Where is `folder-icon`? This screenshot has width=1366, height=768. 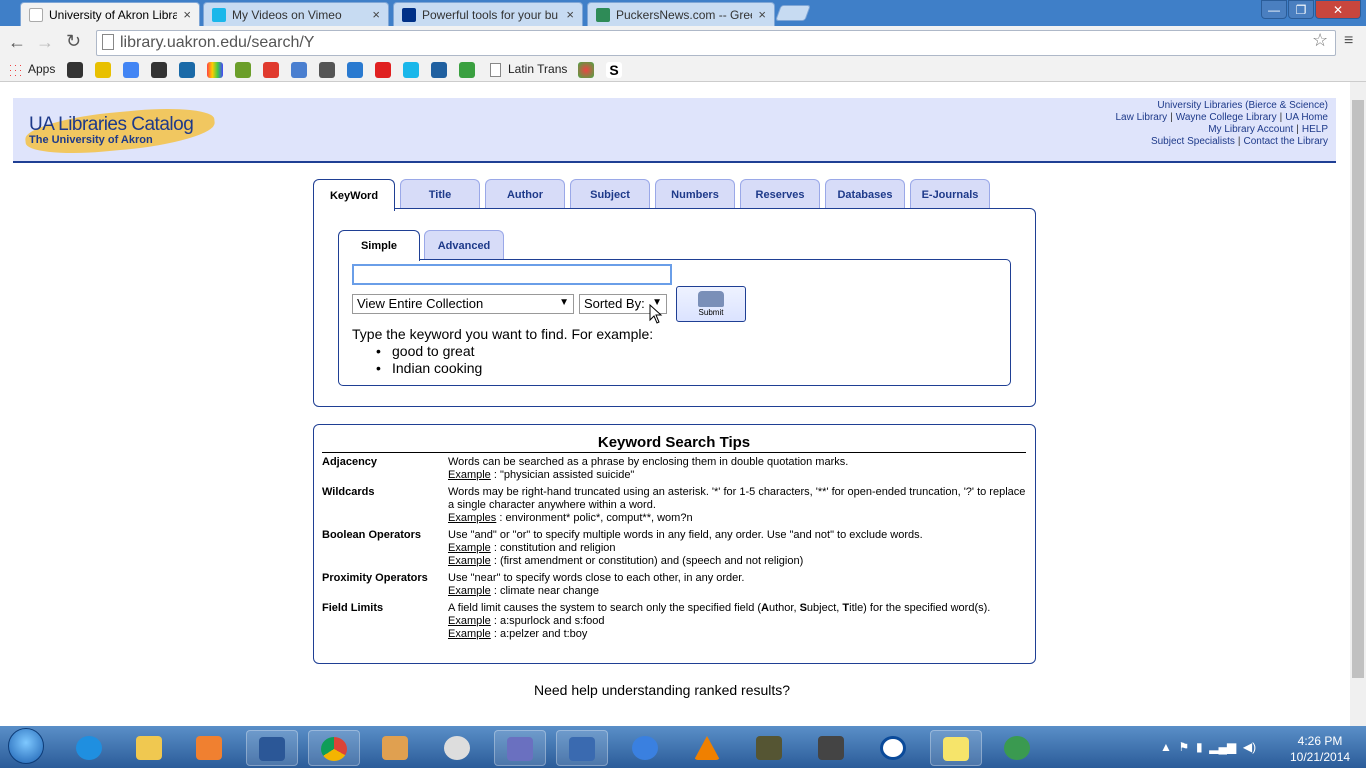
folder-icon is located at coordinates (149, 748).